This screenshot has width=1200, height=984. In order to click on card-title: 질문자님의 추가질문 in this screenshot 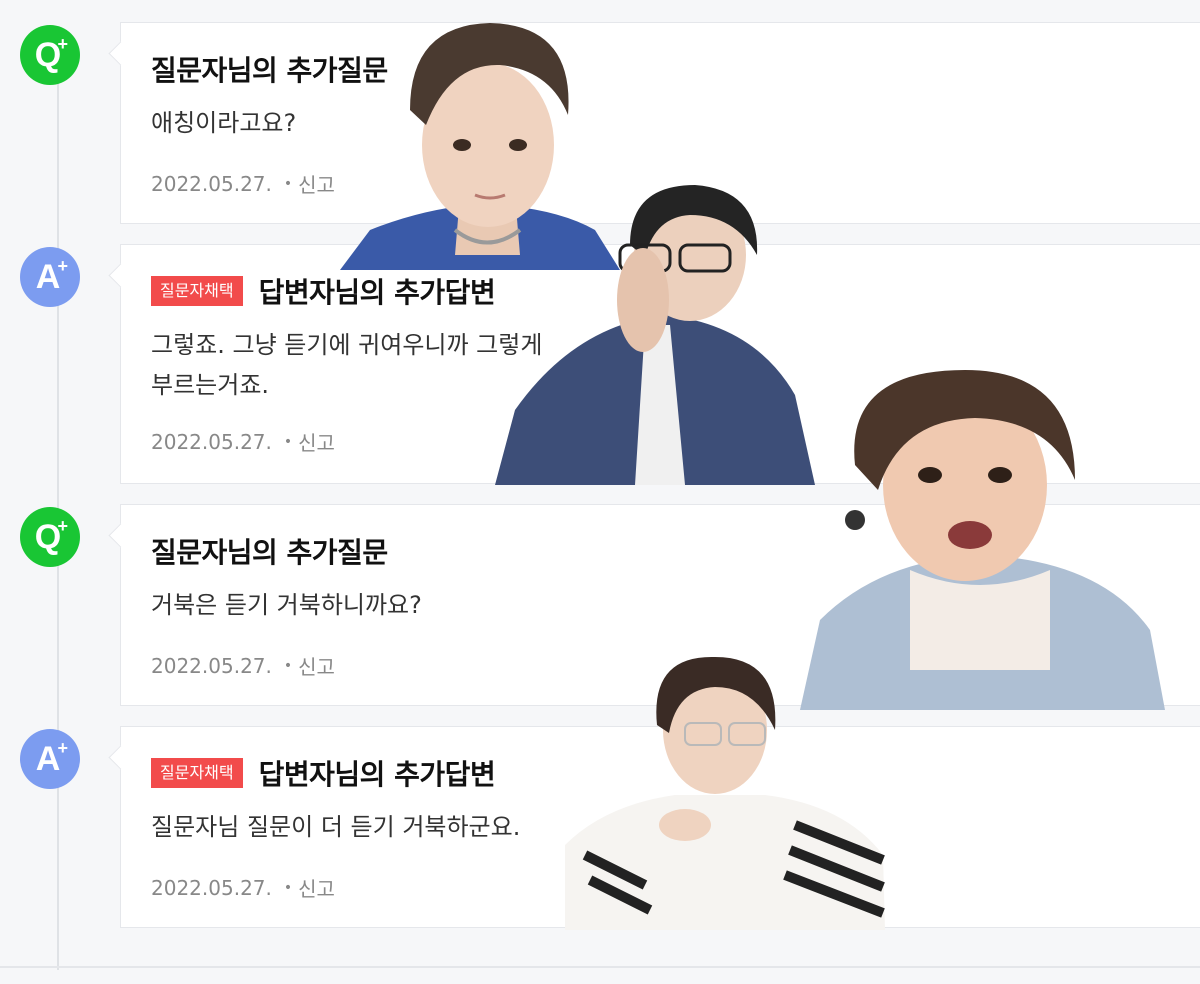, I will do `click(269, 552)`.